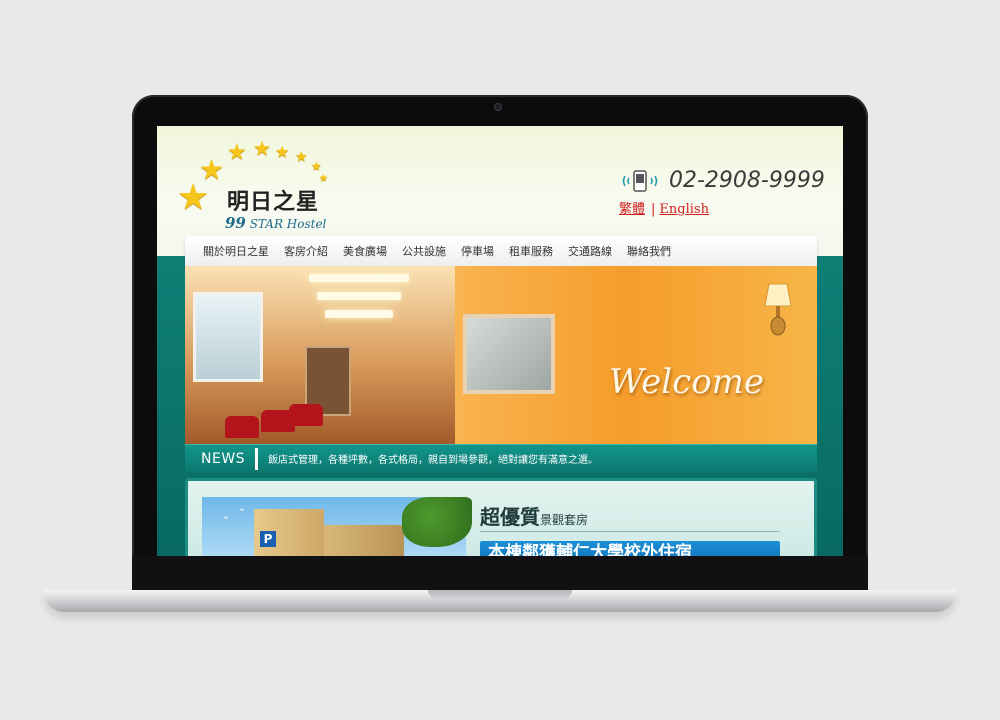  Describe the element at coordinates (500, 595) in the screenshot. I see `laptop-notch` at that location.